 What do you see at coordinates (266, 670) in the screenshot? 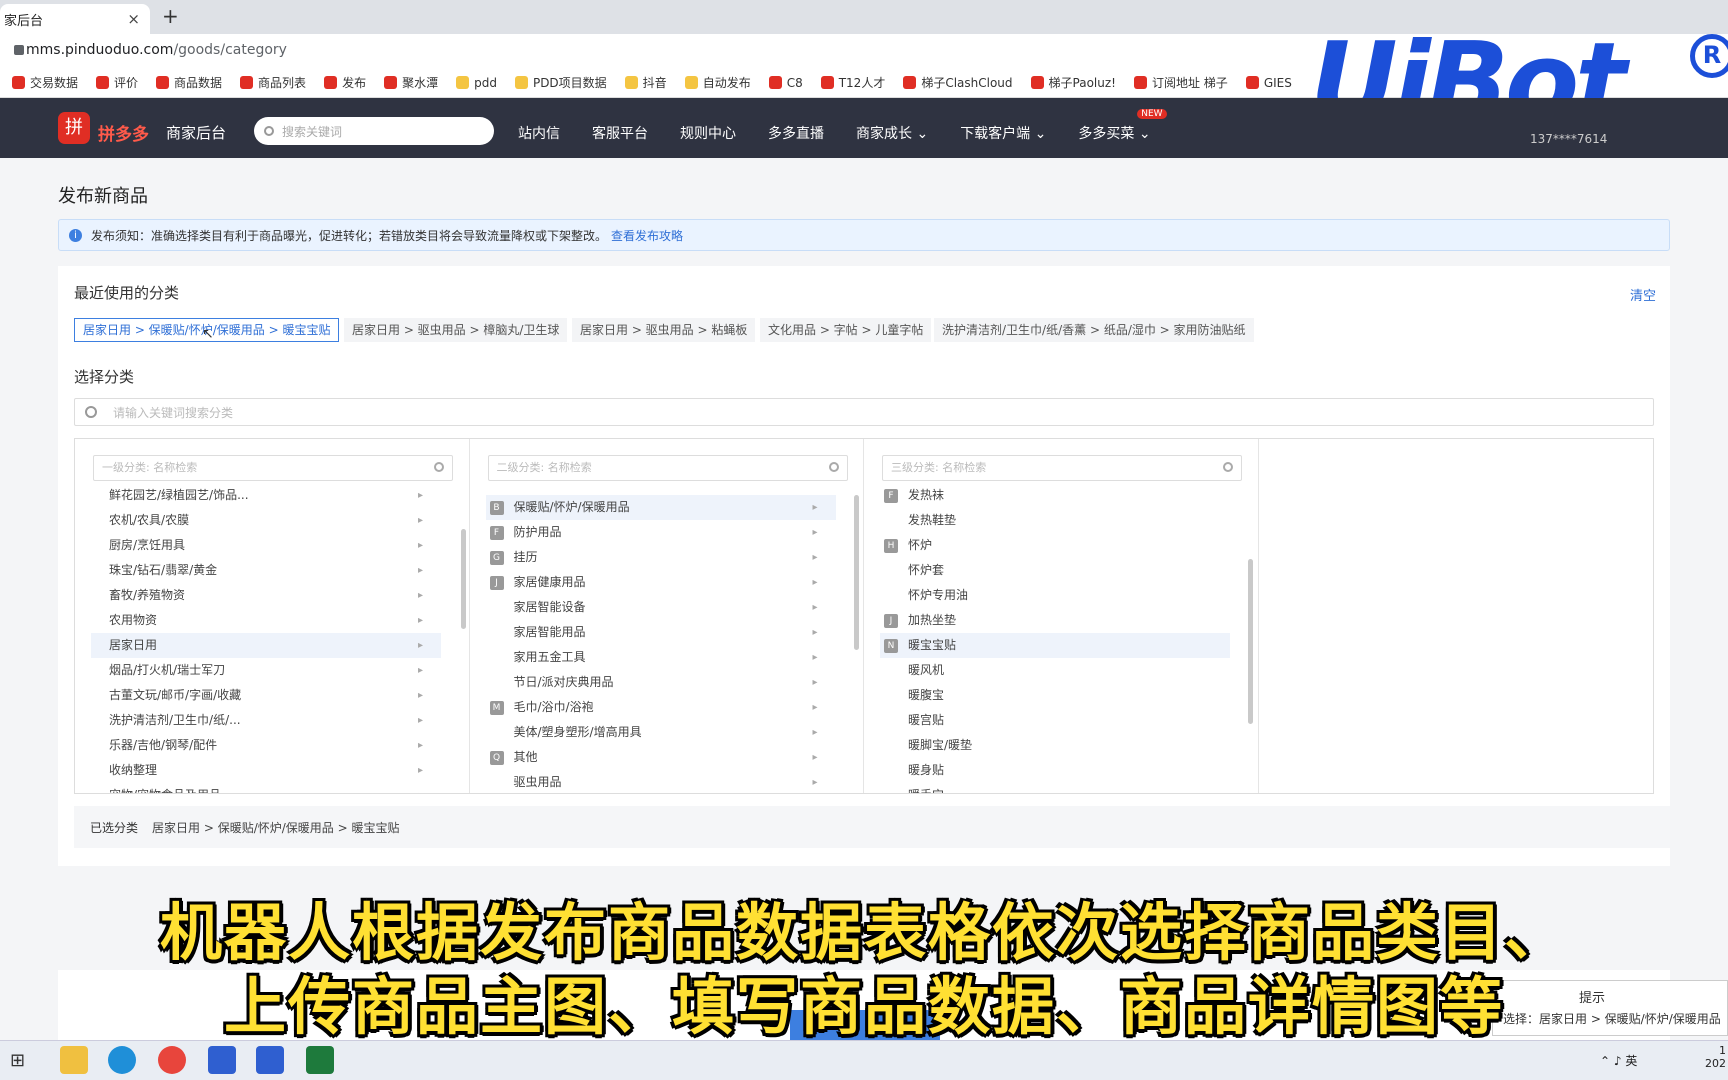
I see `category-item: 烟品/打火机/瑞士军刀 ▸` at bounding box center [266, 670].